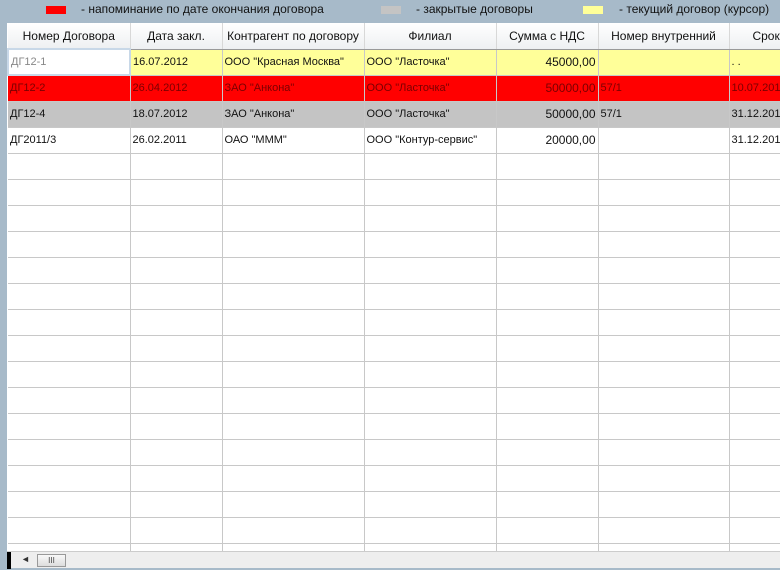 The width and height of the screenshot is (780, 570). Describe the element at coordinates (69, 36) in the screenshot. I see `column-header: Номер Договора` at that location.